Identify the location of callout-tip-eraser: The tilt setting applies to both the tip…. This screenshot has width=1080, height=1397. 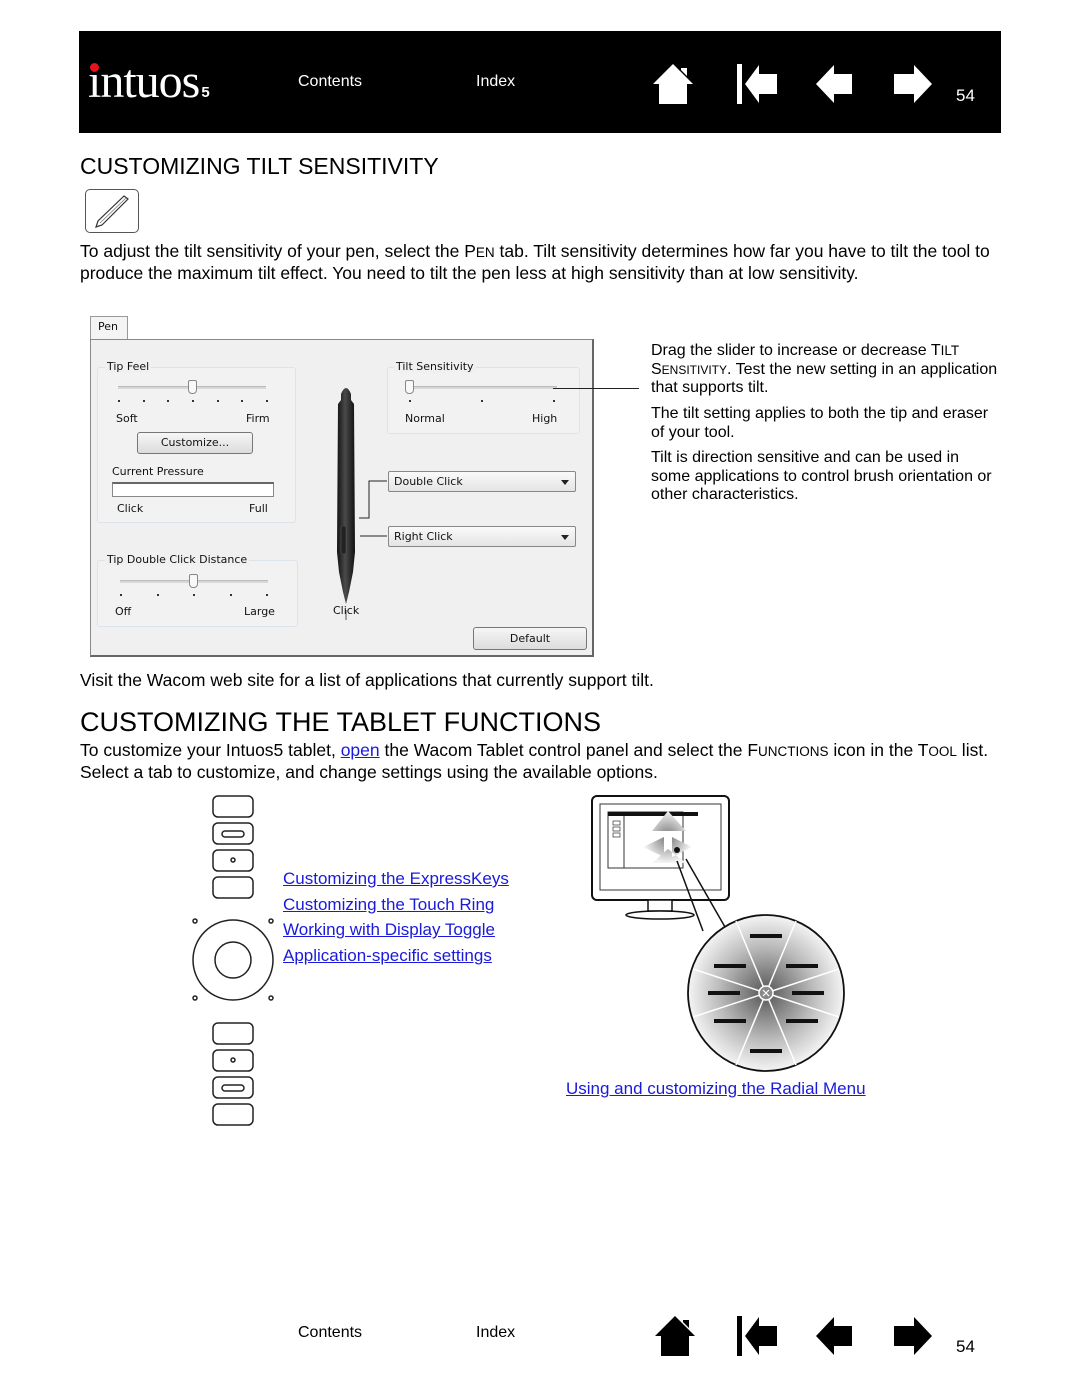
(820, 423).